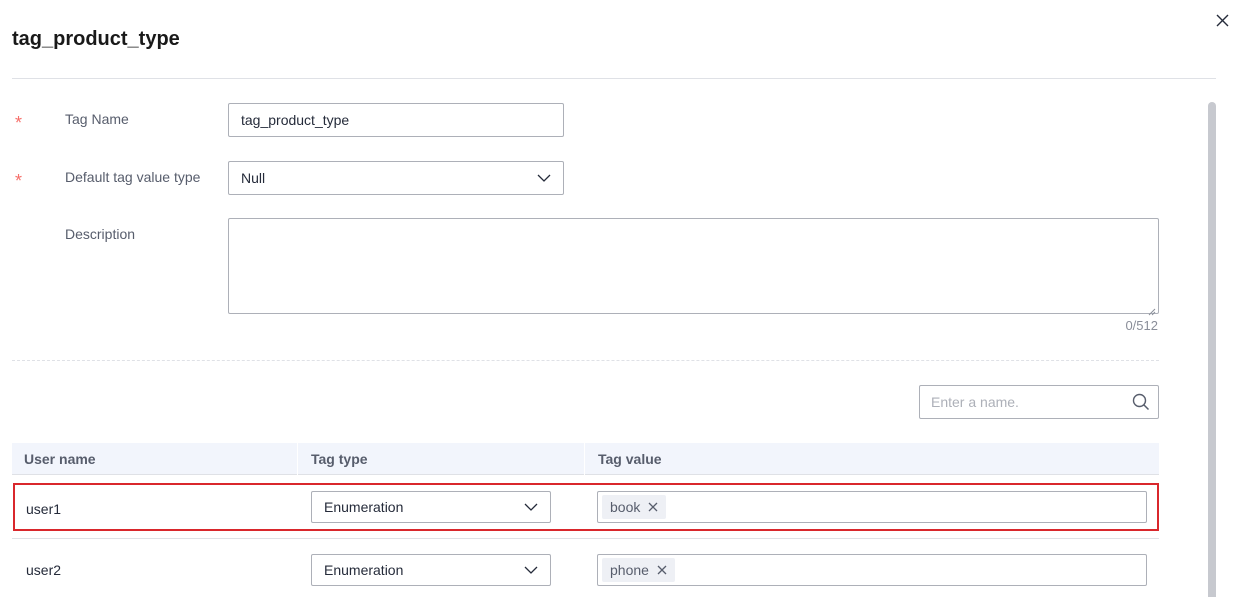 This screenshot has height=597, width=1238. Describe the element at coordinates (44, 509) in the screenshot. I see `user-name-cell: user1` at that location.